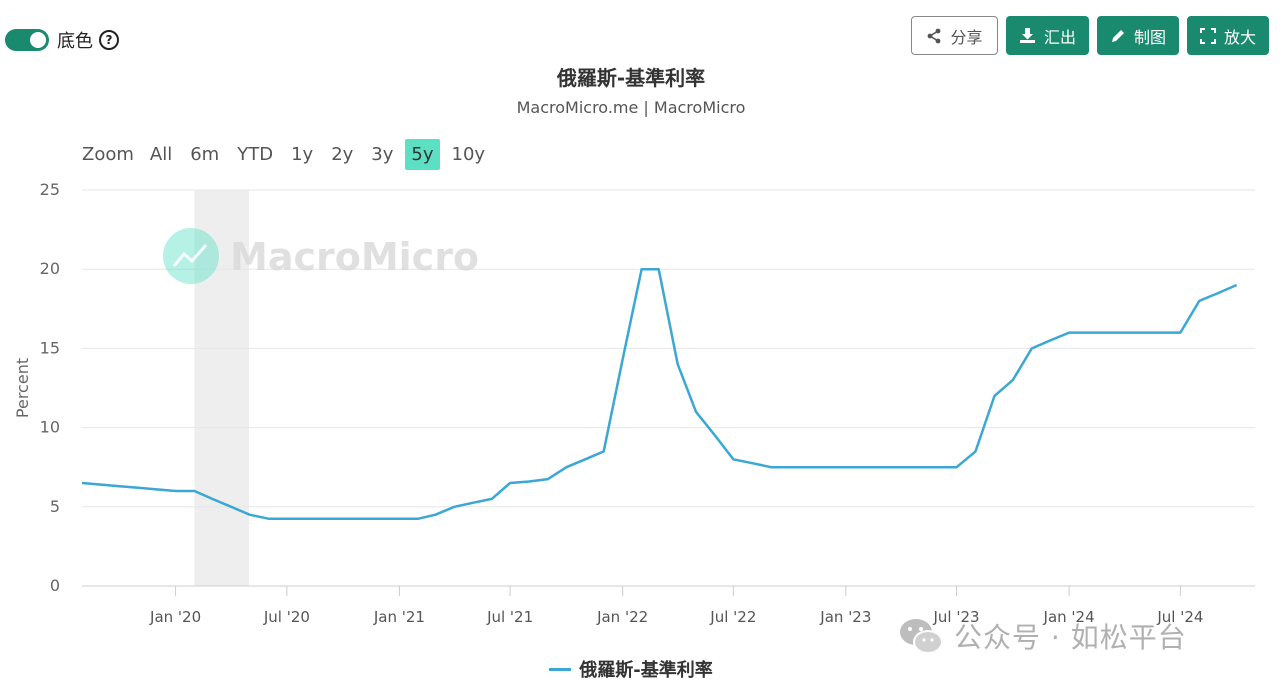 The width and height of the screenshot is (1280, 691). What do you see at coordinates (732, 617) in the screenshot?
I see `x-tick-label: Jul '22` at bounding box center [732, 617].